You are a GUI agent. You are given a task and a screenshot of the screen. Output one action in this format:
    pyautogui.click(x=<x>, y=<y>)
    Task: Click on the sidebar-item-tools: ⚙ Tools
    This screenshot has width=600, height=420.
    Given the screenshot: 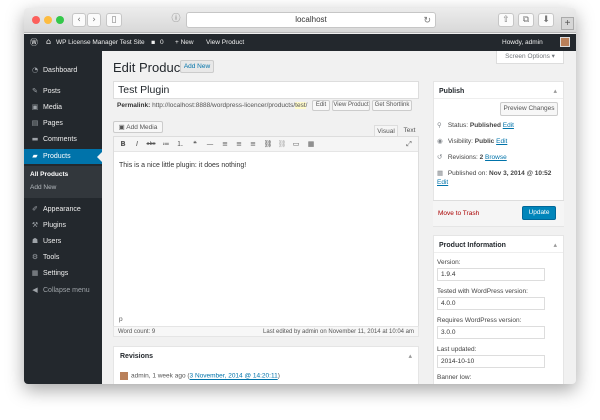 What is the action you would take?
    pyautogui.click(x=63, y=257)
    